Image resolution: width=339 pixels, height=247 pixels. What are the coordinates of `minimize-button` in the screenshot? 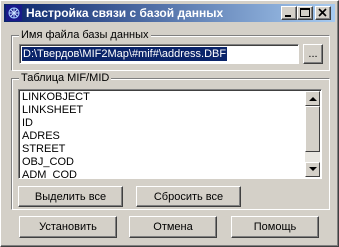 It's located at (289, 13).